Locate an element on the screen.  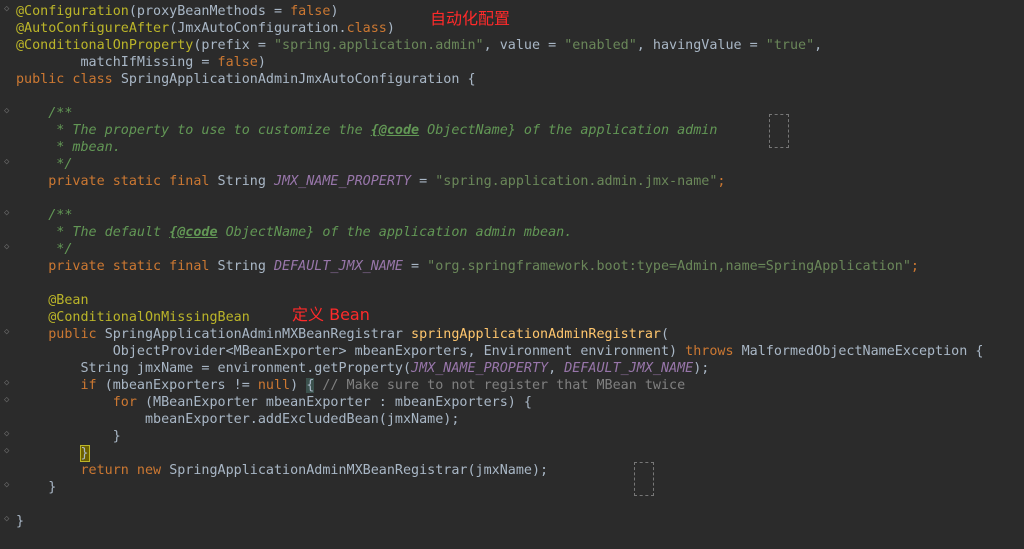
code-token: , havingValue = is located at coordinates (701, 45).